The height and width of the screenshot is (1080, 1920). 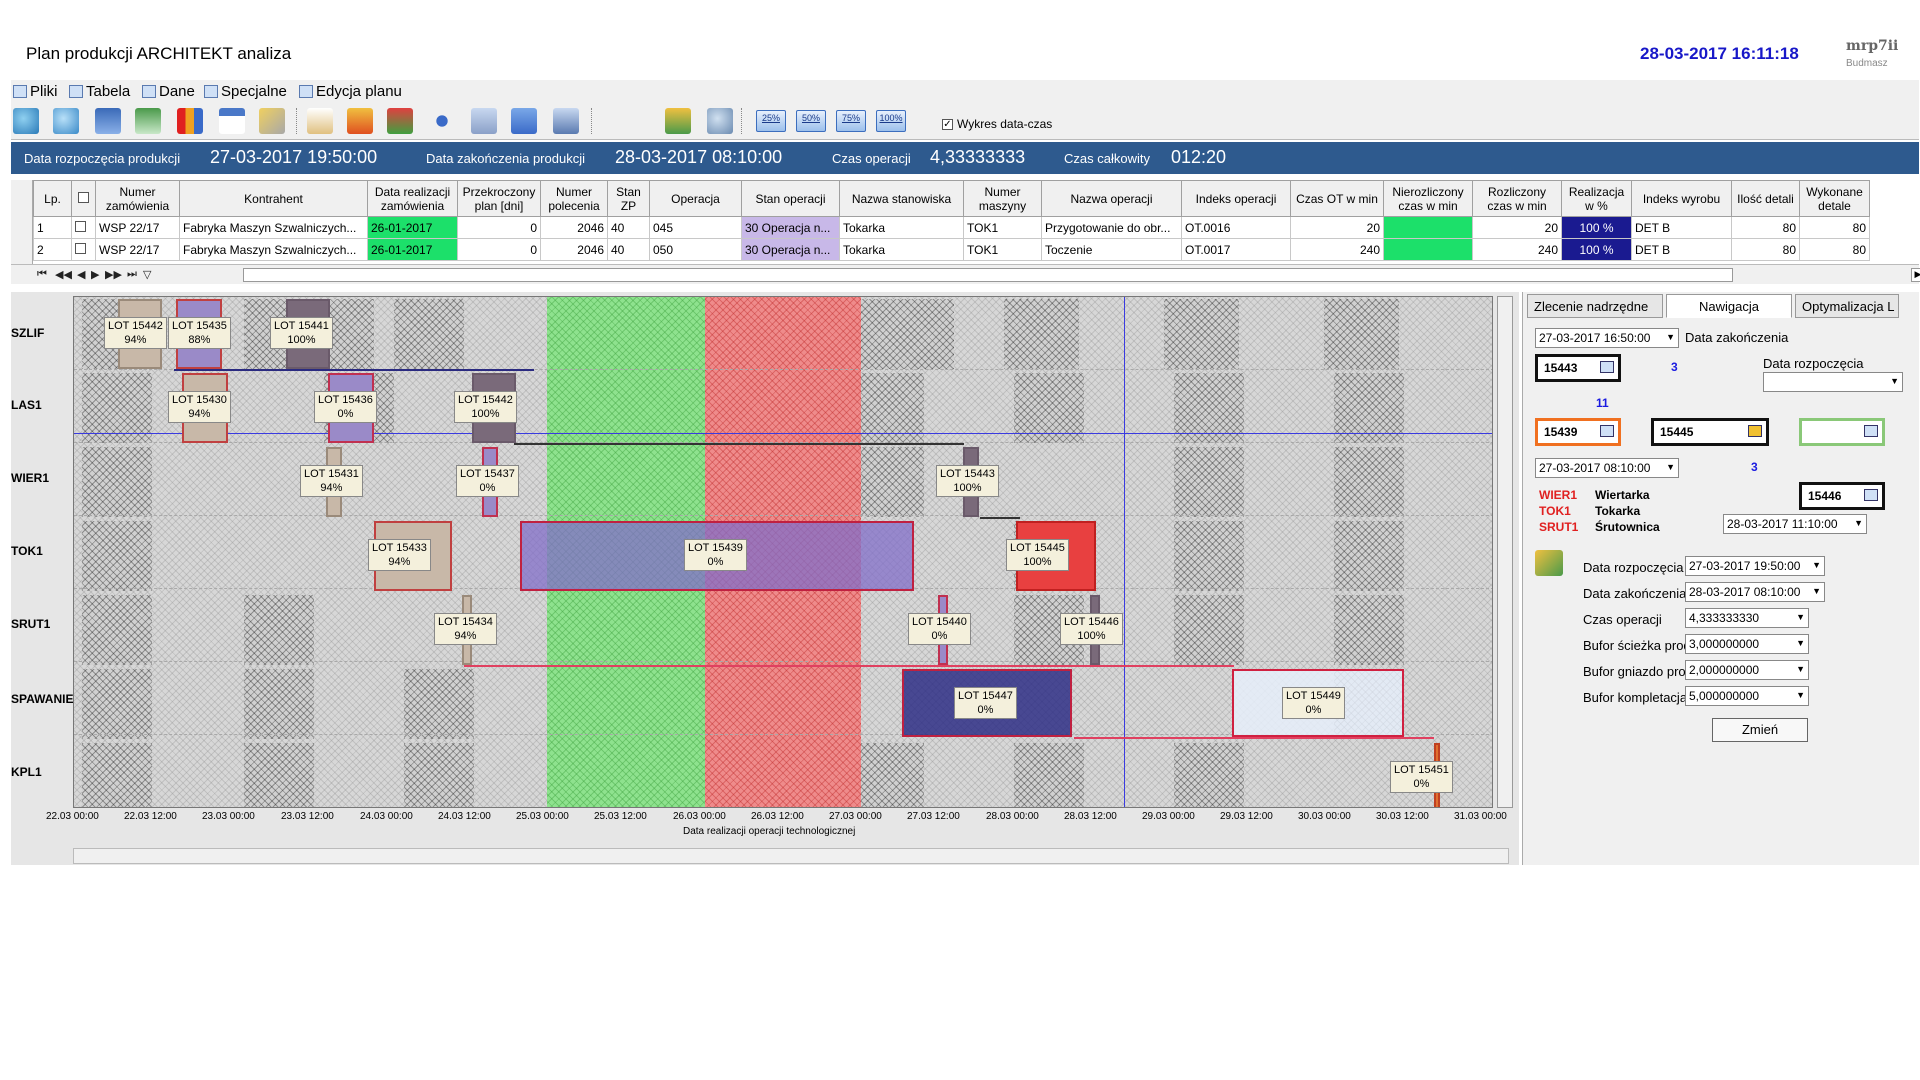 I want to click on menu-pliki: Pliki, so click(x=35, y=91).